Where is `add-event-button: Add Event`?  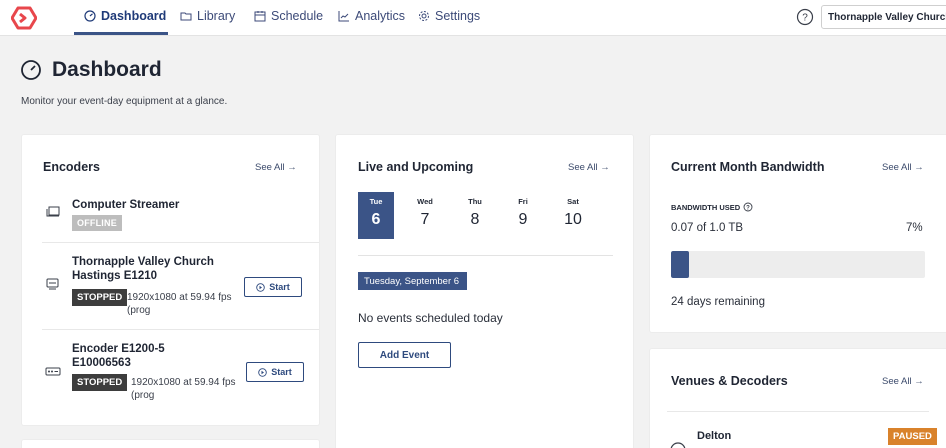
add-event-button: Add Event is located at coordinates (404, 355).